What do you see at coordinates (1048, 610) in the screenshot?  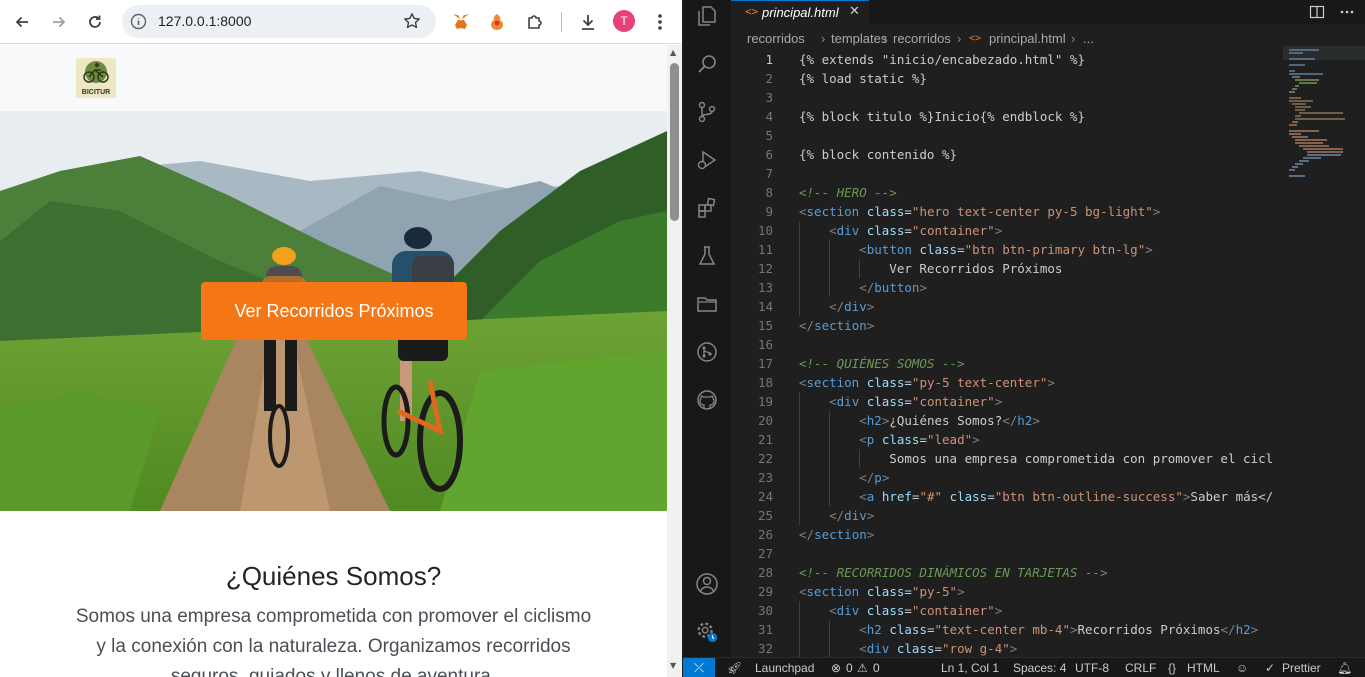 I see `code-line: 30 <div class="container">` at bounding box center [1048, 610].